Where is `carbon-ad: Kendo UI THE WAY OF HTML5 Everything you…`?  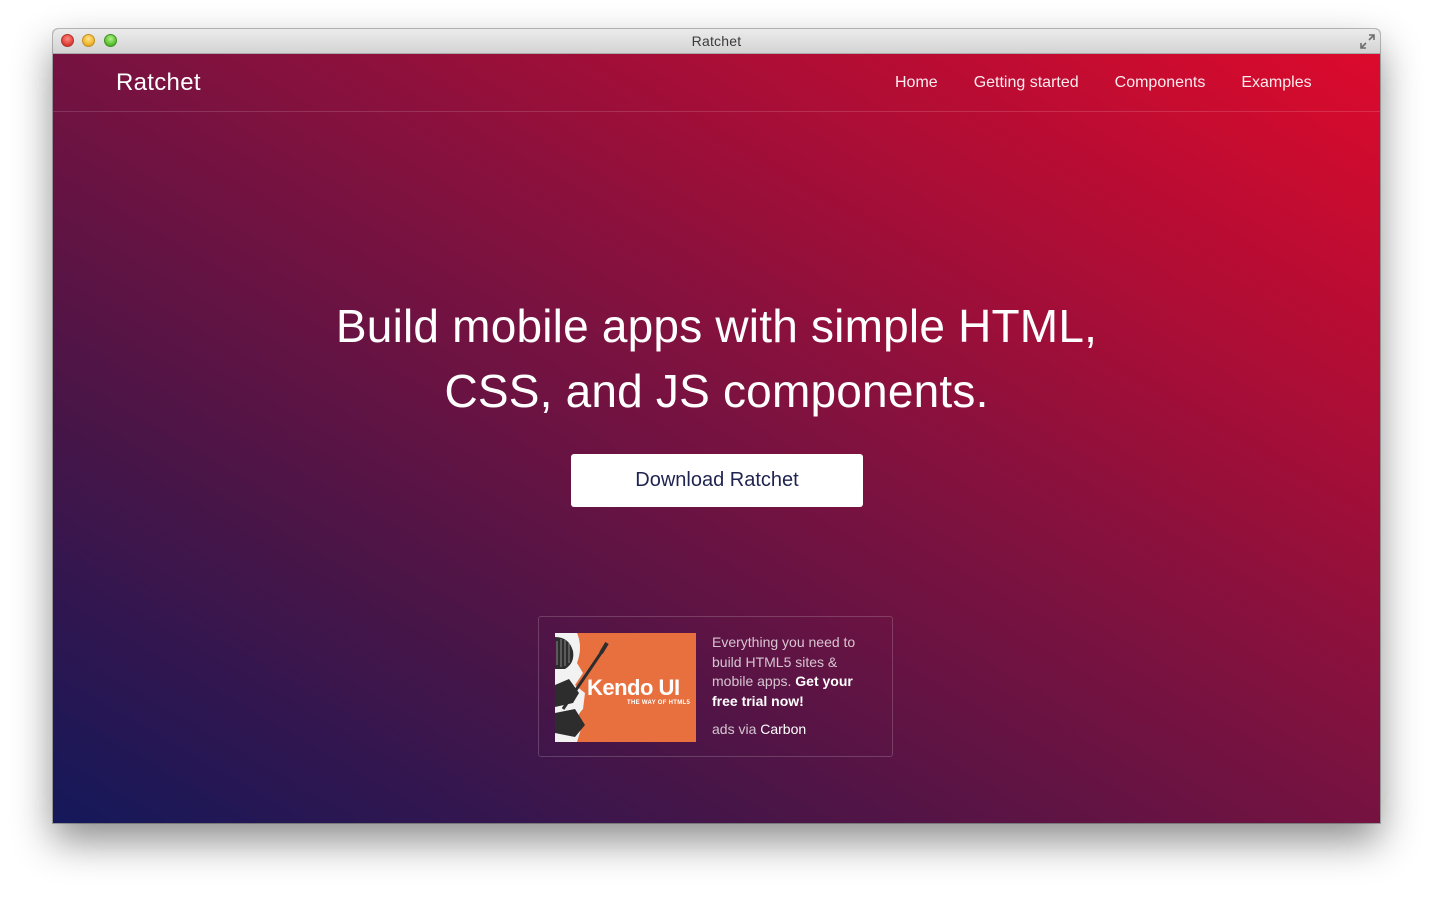
carbon-ad: Kendo UI THE WAY OF HTML5 Everything you… is located at coordinates (715, 686).